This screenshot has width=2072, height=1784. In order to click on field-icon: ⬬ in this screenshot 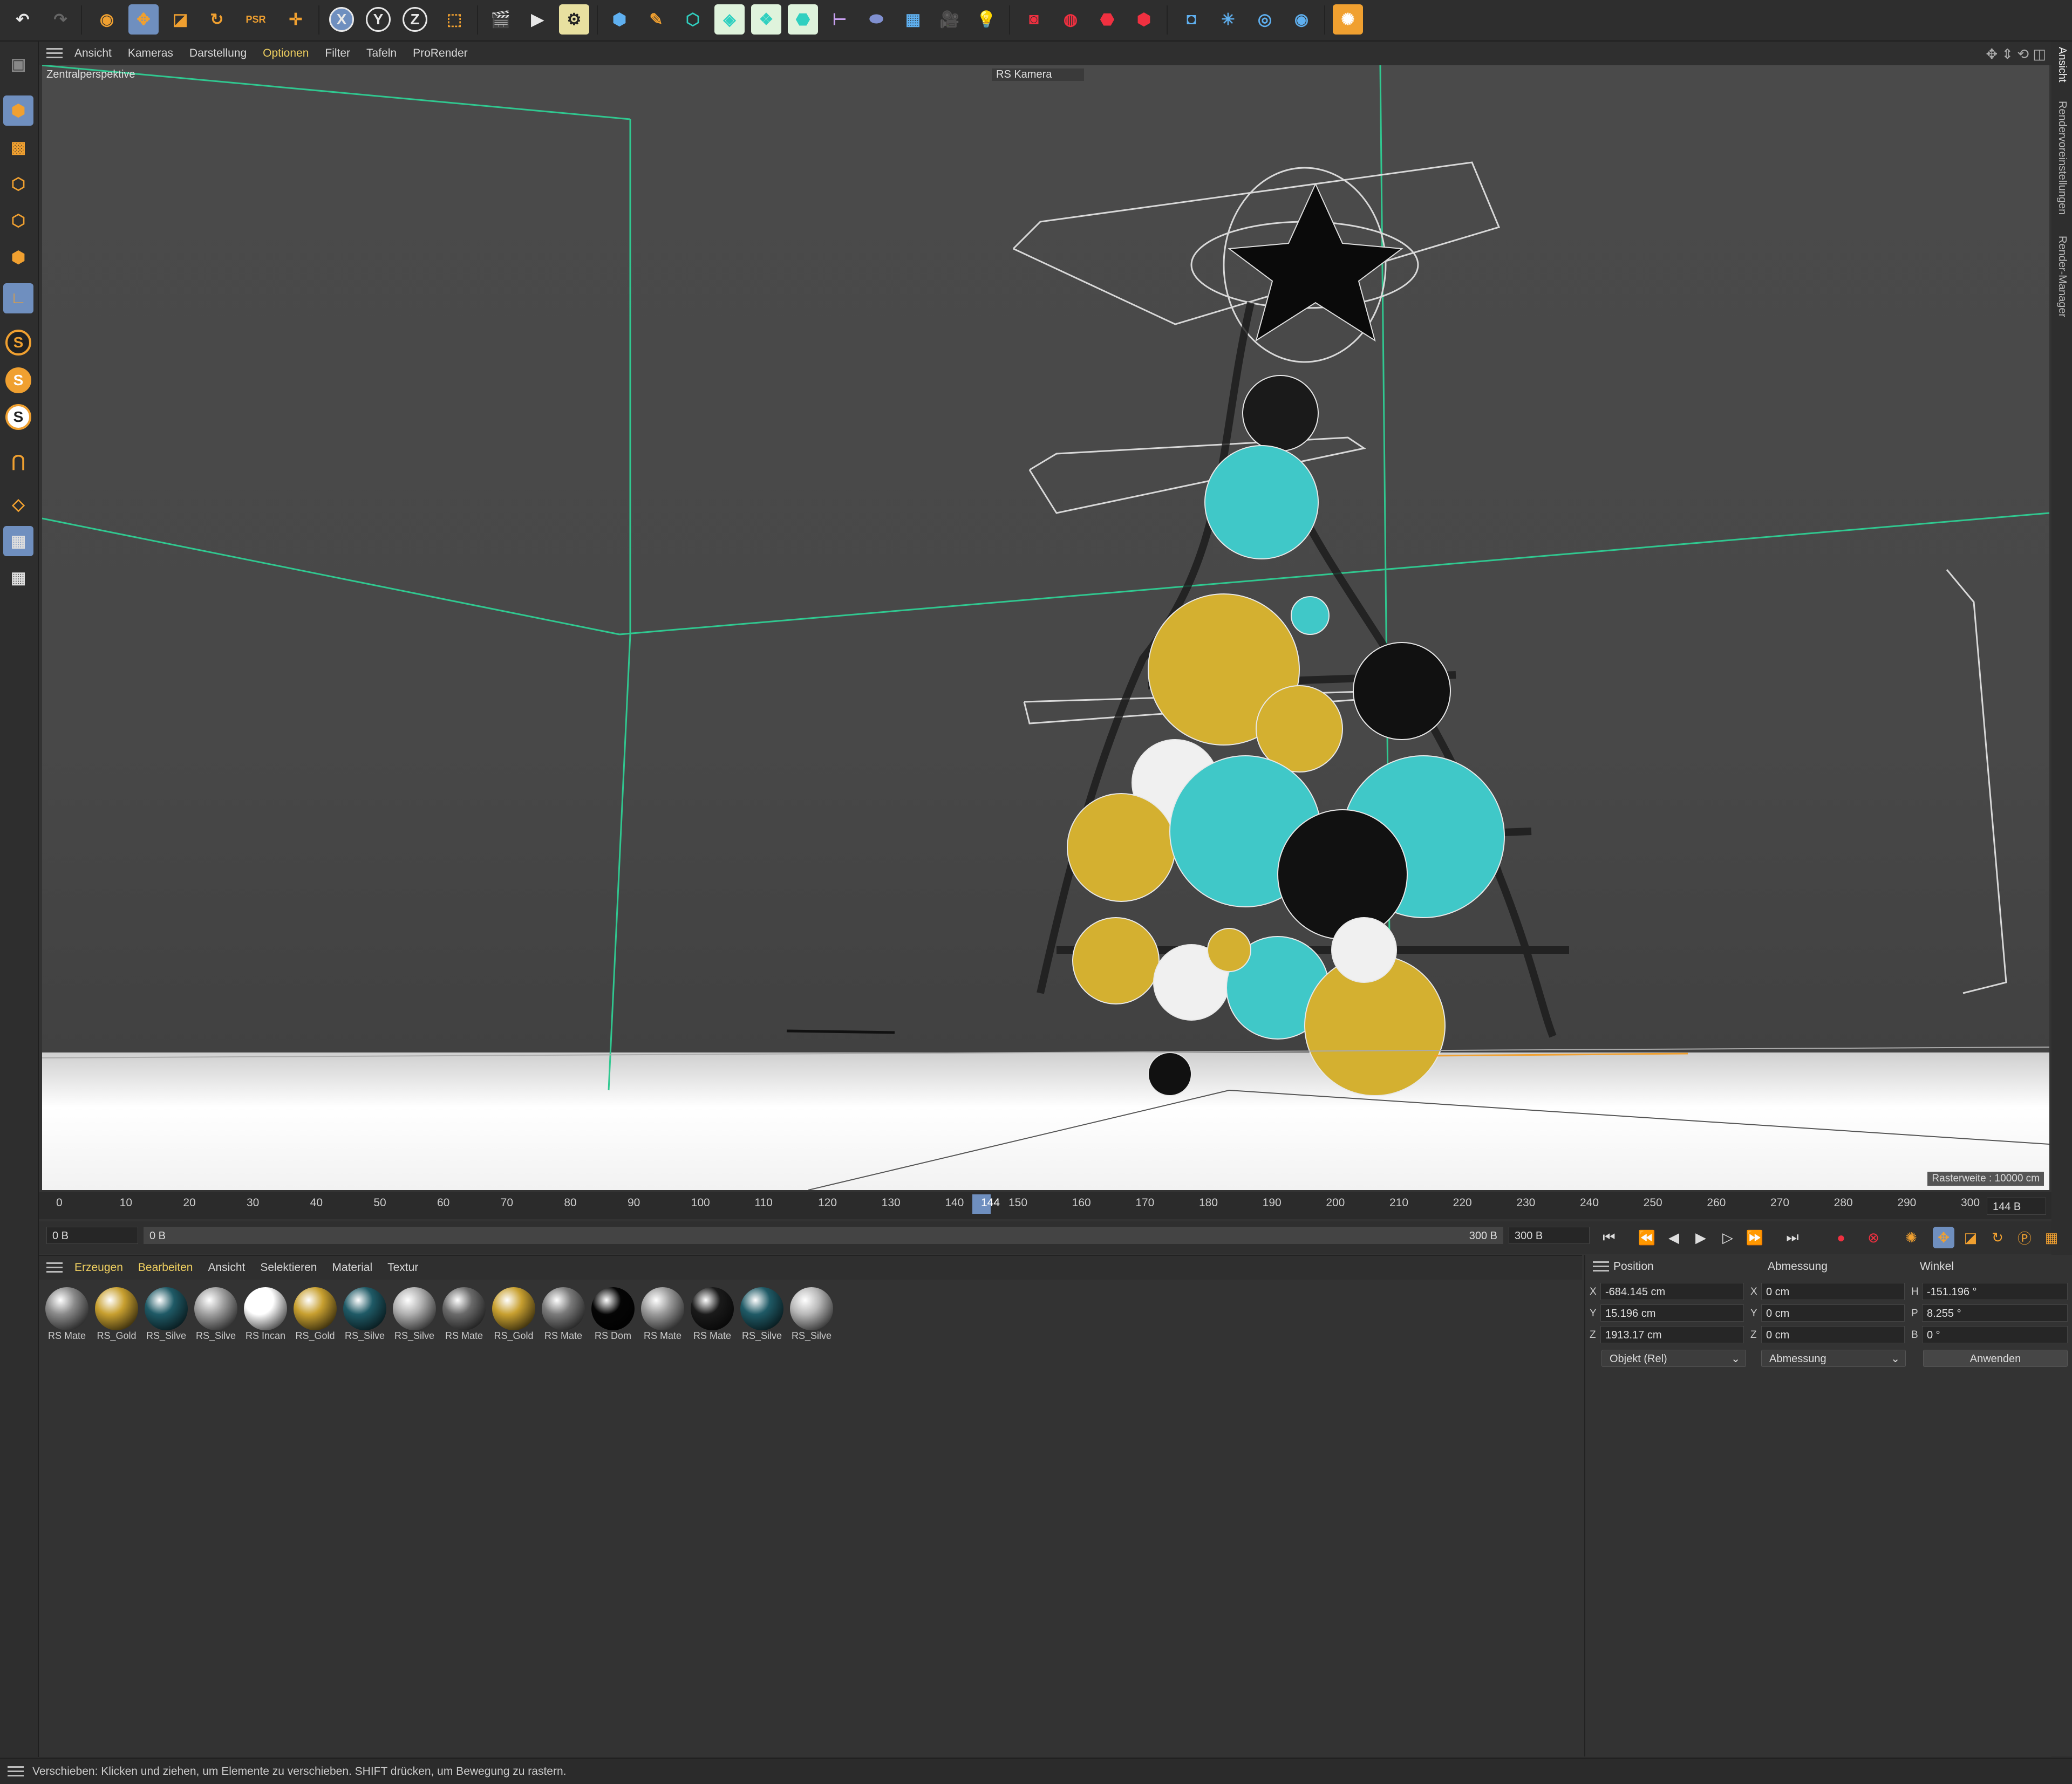, I will do `click(876, 19)`.